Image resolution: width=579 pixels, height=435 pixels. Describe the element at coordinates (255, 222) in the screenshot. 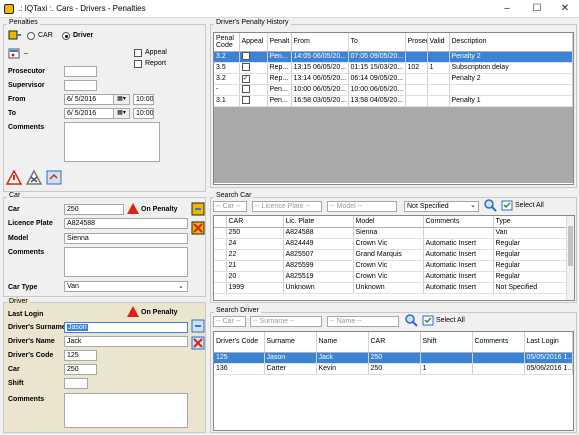

I see `car-col-car: CAR` at that location.